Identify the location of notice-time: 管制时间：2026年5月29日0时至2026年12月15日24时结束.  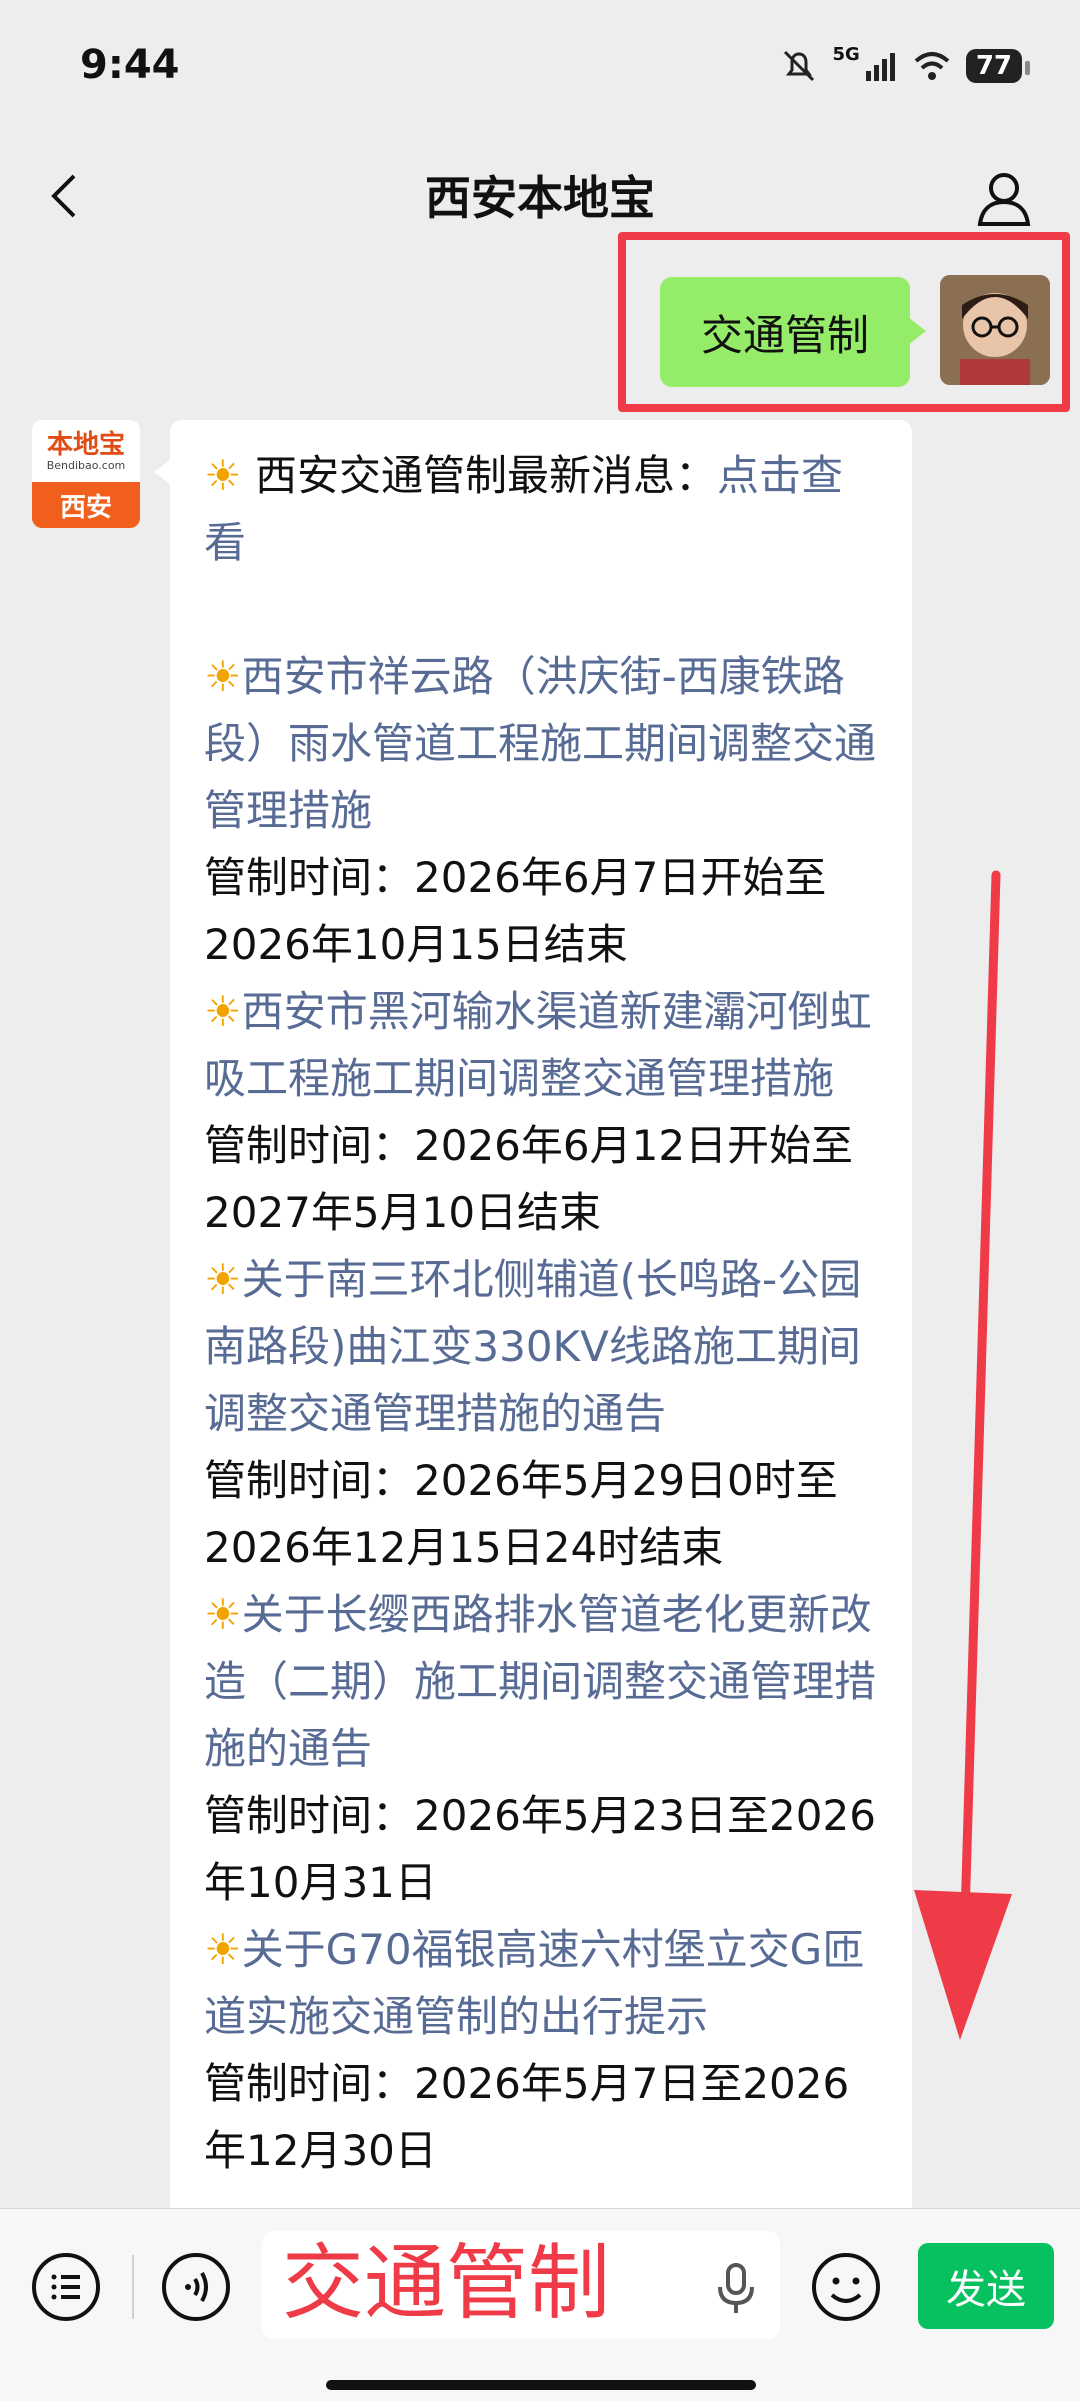
(521, 1514).